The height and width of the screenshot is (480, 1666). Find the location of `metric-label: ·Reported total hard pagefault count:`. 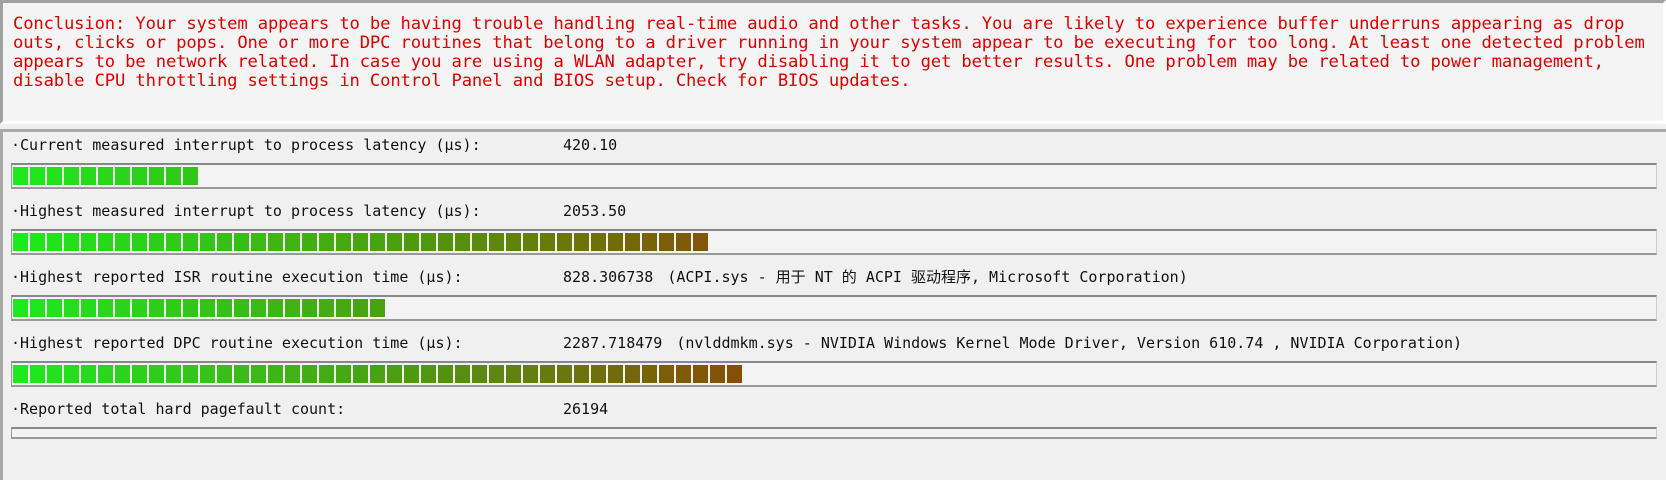

metric-label: ·Reported total hard pagefault count: is located at coordinates (178, 409).